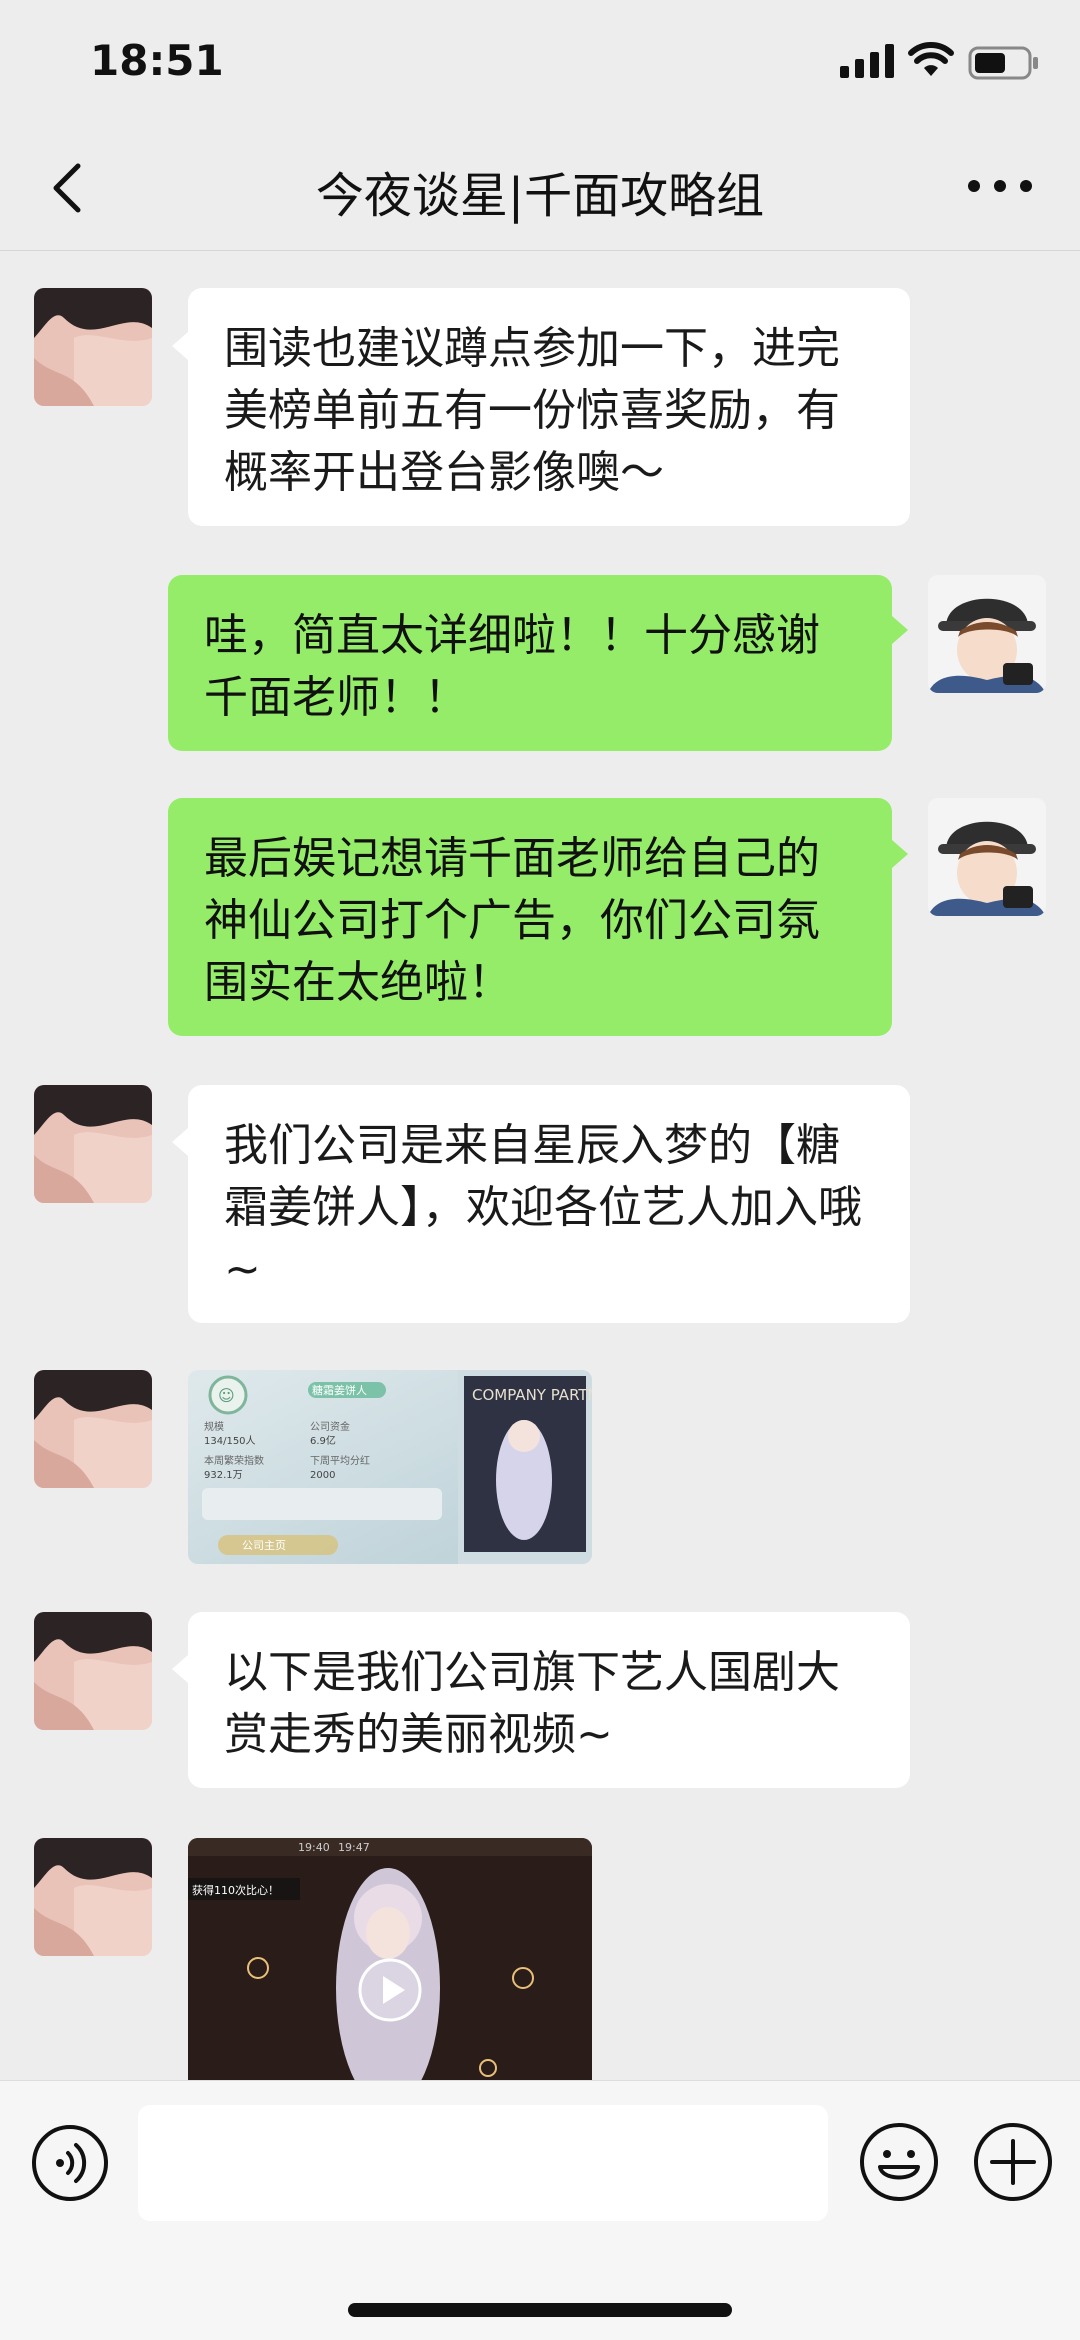  I want to click on message-bubble: 围读也建议蹲点参加一下，进完美榜单前五有一份惊喜奖励，有概率开出登台影像噢～, so click(549, 407).